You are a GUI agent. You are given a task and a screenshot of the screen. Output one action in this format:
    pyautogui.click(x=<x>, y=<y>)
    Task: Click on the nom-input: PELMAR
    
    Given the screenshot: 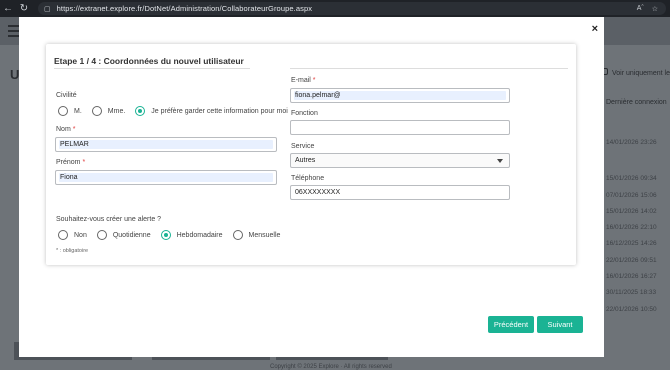 What is the action you would take?
    pyautogui.click(x=166, y=144)
    